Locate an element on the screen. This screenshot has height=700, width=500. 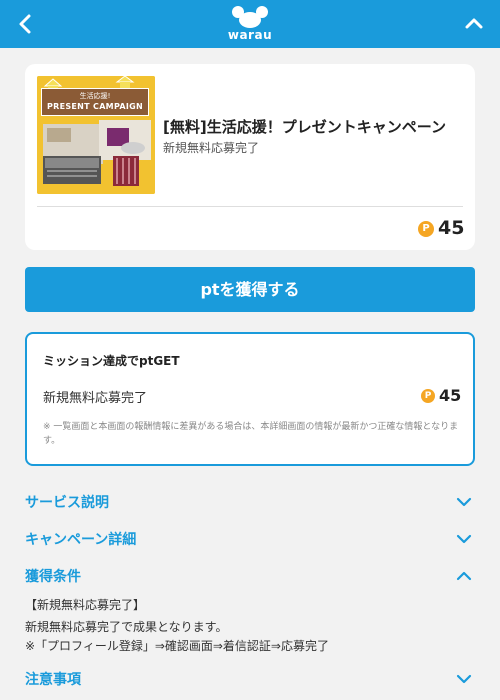
campaign-points: 45 is located at coordinates (451, 228).